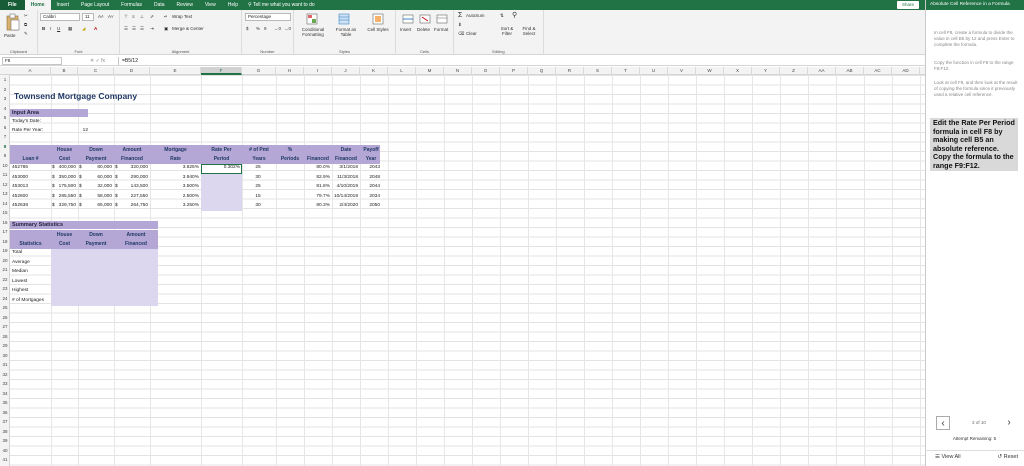 Image resolution: width=1024 pixels, height=466 pixels. I want to click on align-center-icon: ☰, so click(134, 28).